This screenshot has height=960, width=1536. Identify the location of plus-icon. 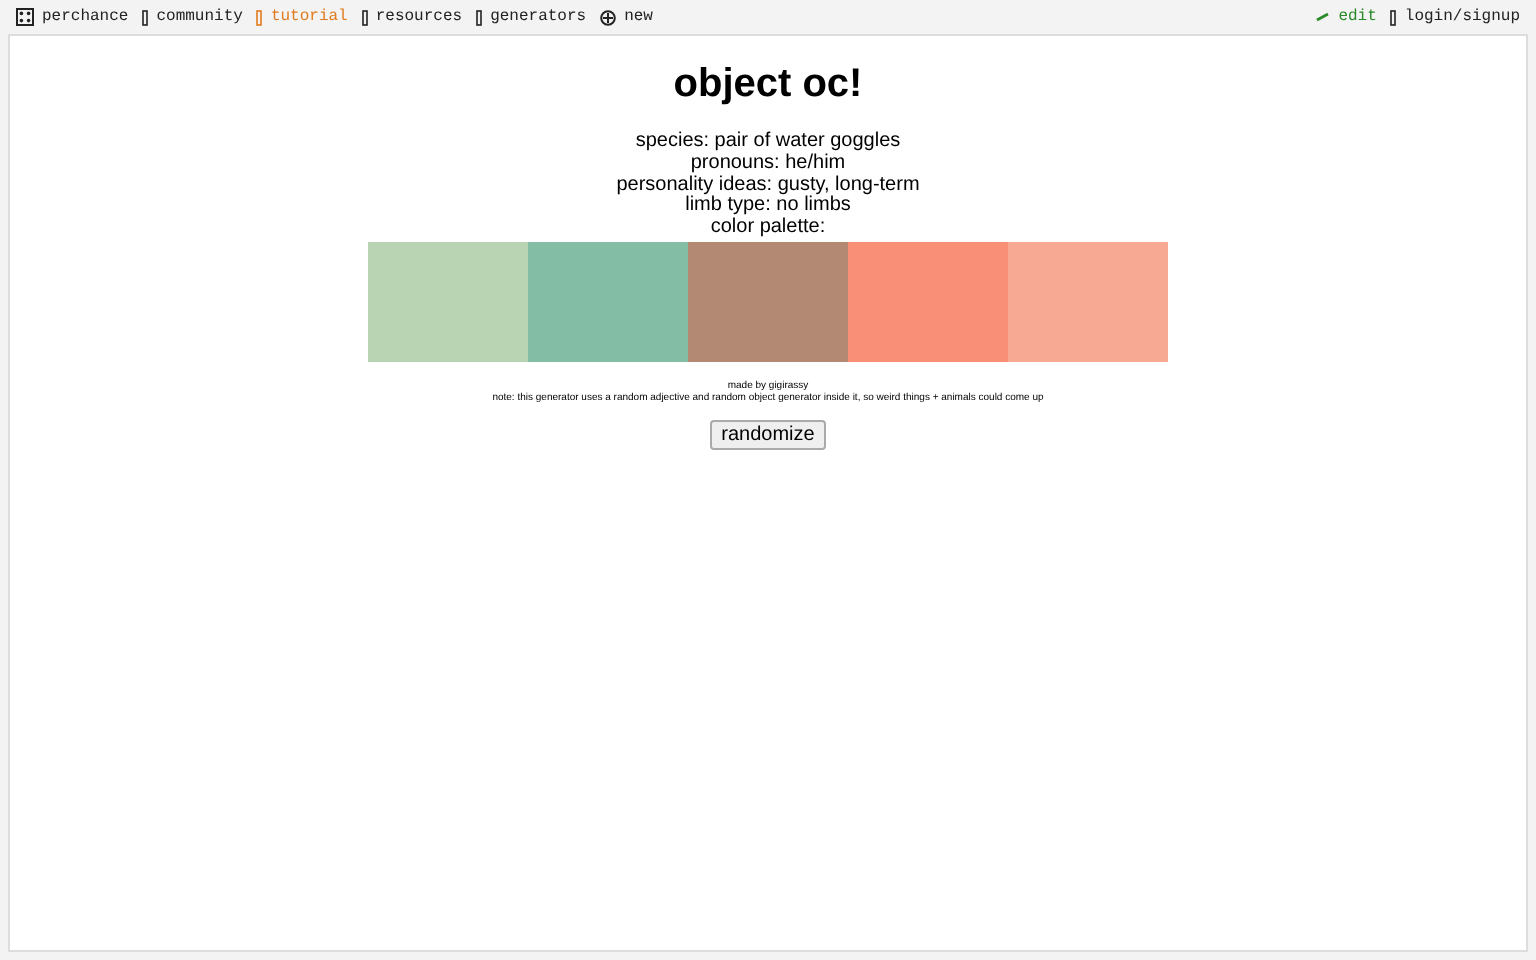
(608, 17).